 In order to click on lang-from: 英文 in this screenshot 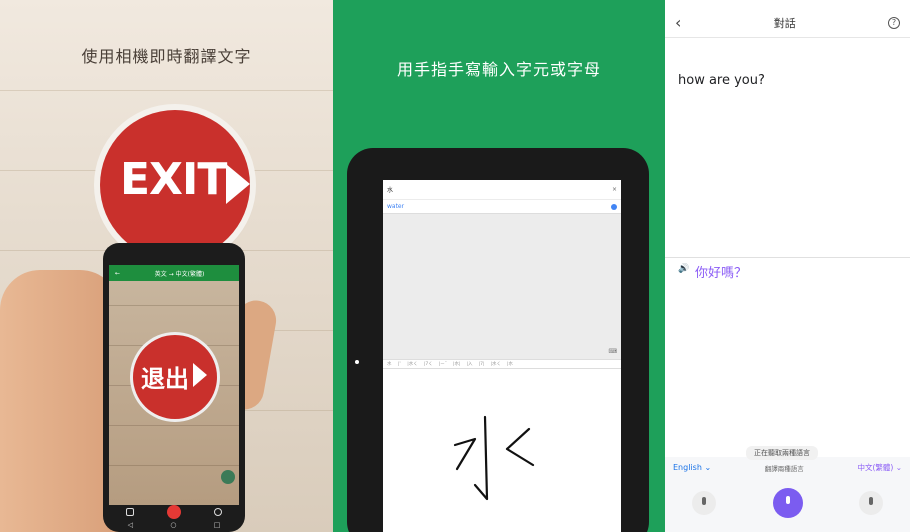, I will do `click(160, 274)`.